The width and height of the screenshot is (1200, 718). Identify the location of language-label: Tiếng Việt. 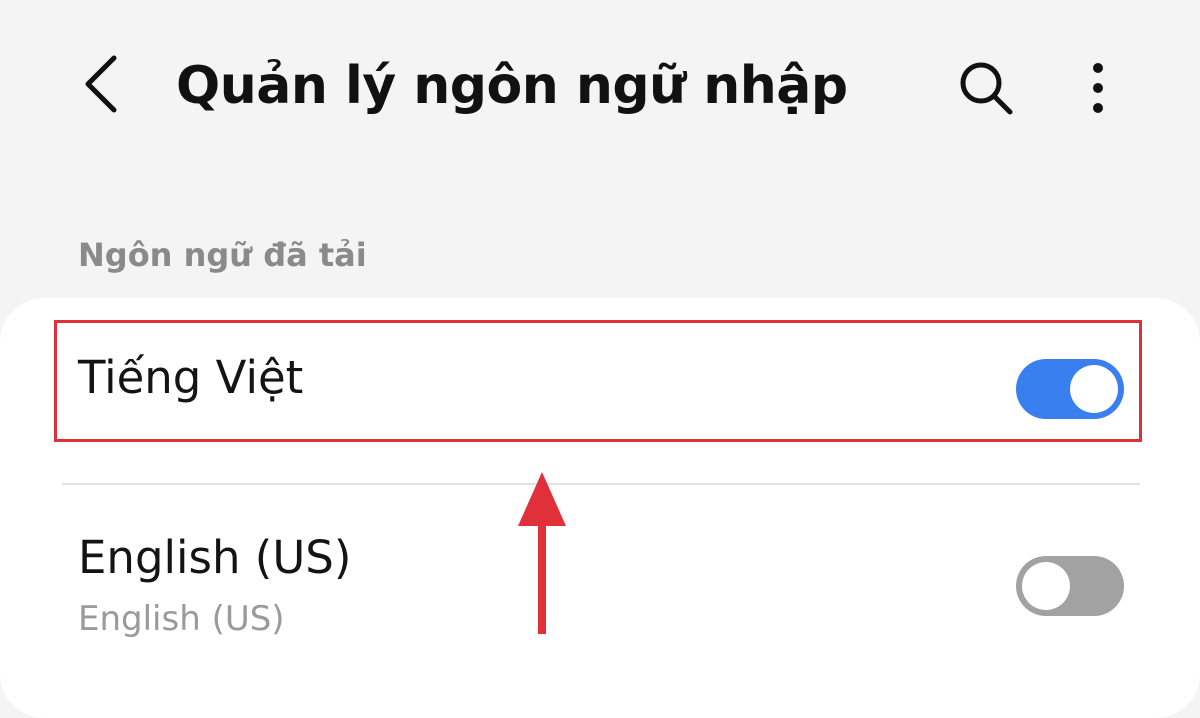
(191, 377).